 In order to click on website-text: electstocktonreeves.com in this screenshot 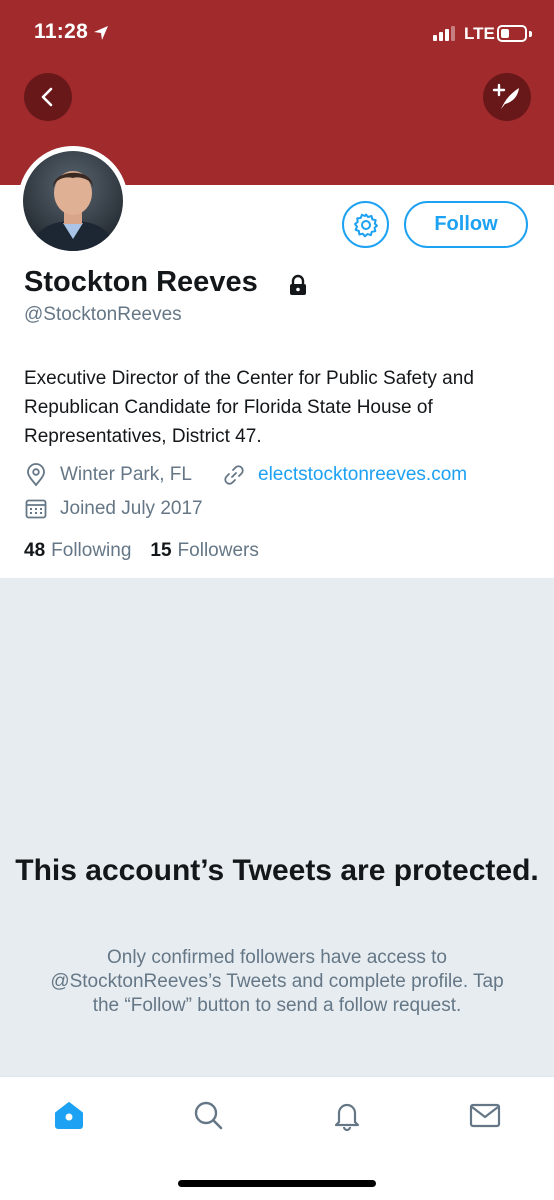, I will do `click(362, 475)`.